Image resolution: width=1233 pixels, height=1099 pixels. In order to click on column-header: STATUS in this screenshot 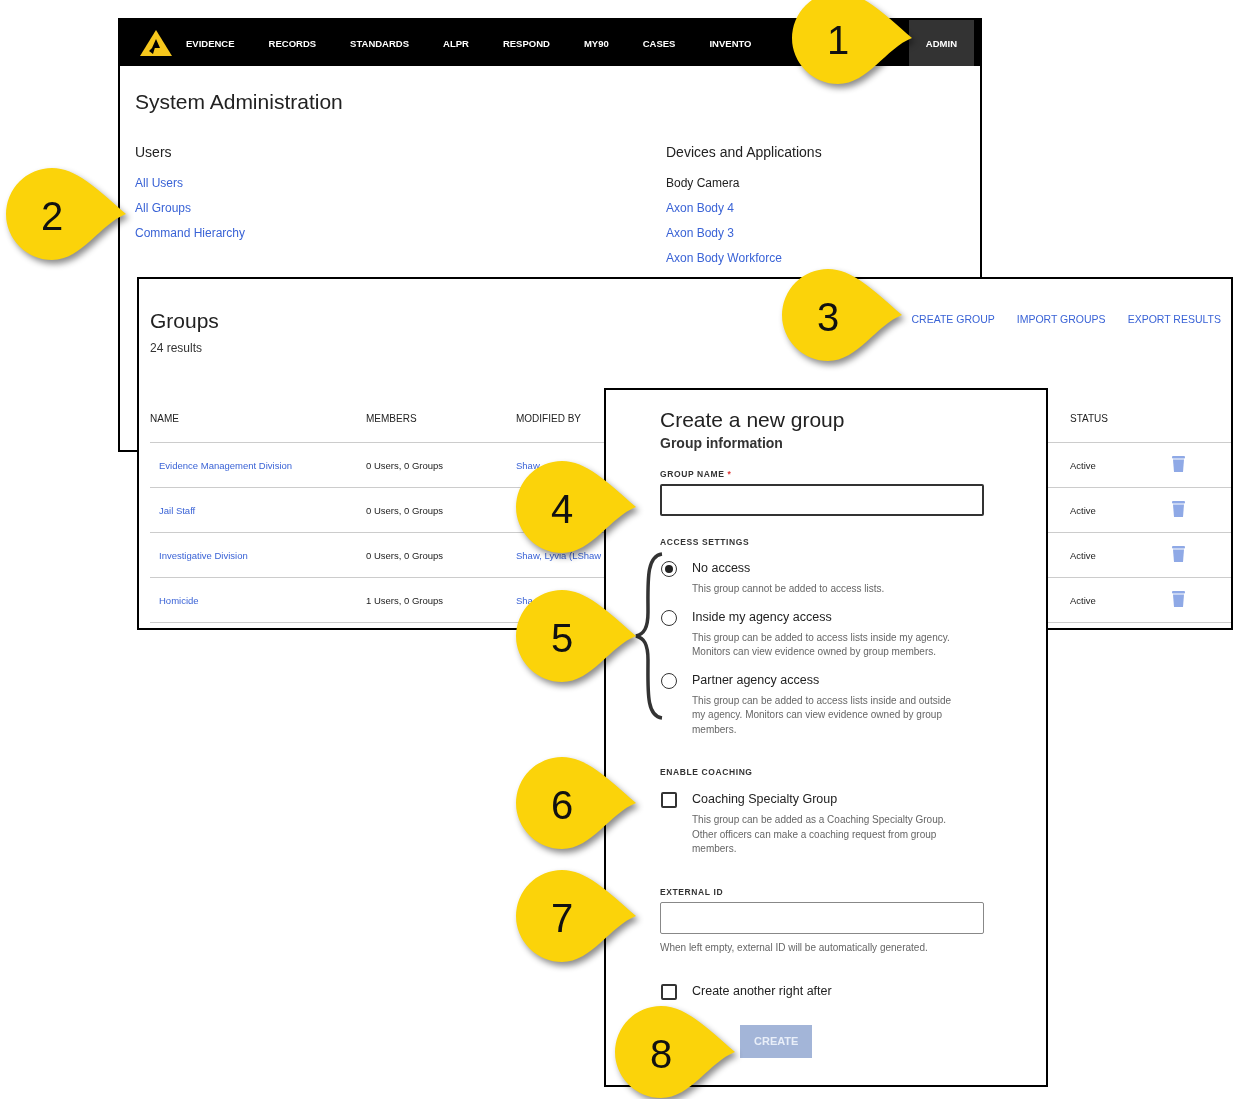, I will do `click(1089, 418)`.